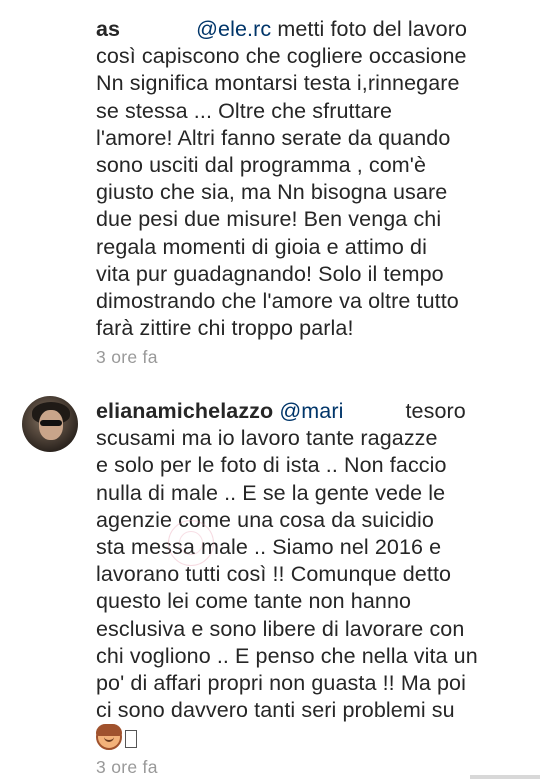 The height and width of the screenshot is (779, 540). I want to click on comment-username: as, so click(108, 29).